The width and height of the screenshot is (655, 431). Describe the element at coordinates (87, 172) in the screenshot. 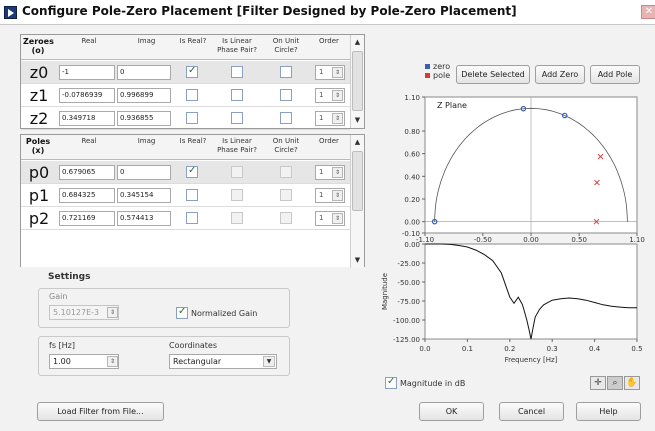

I see `real-field: 0.679065` at that location.